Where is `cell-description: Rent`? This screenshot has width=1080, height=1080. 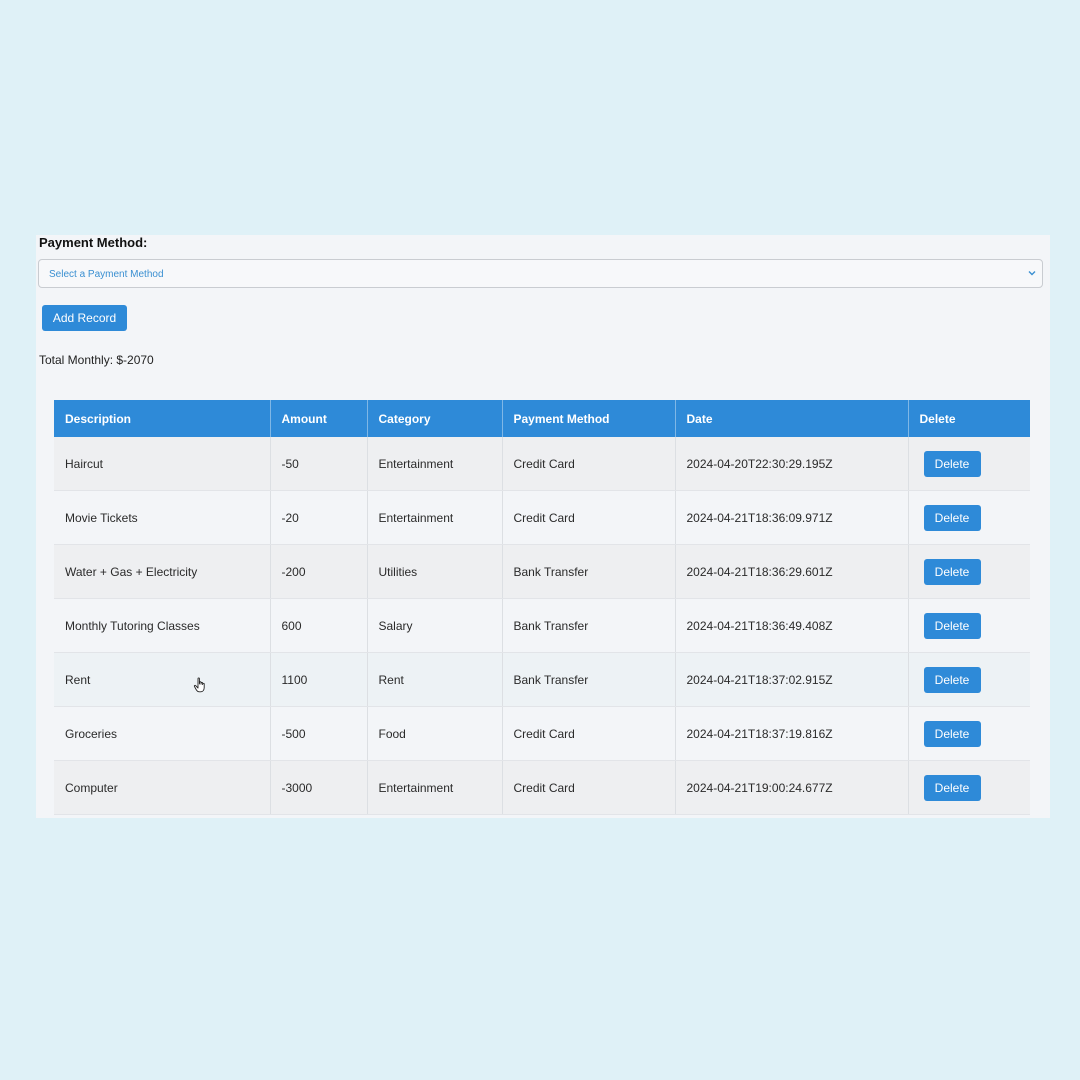
cell-description: Rent is located at coordinates (162, 679).